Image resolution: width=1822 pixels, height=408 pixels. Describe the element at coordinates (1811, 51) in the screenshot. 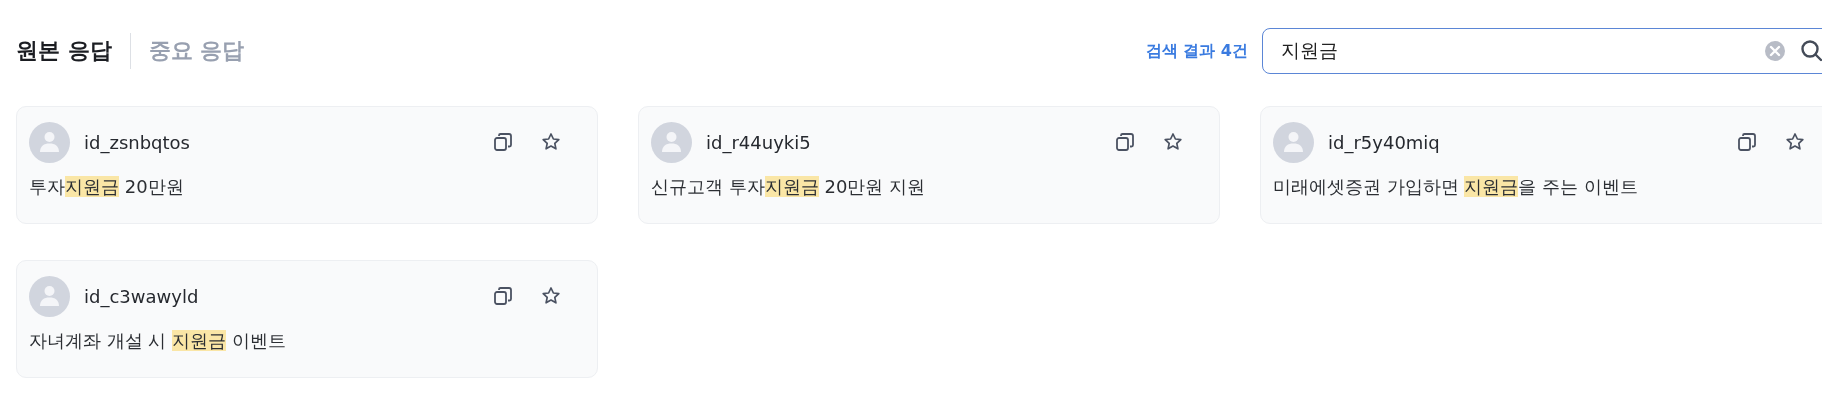

I see `search-icon` at that location.